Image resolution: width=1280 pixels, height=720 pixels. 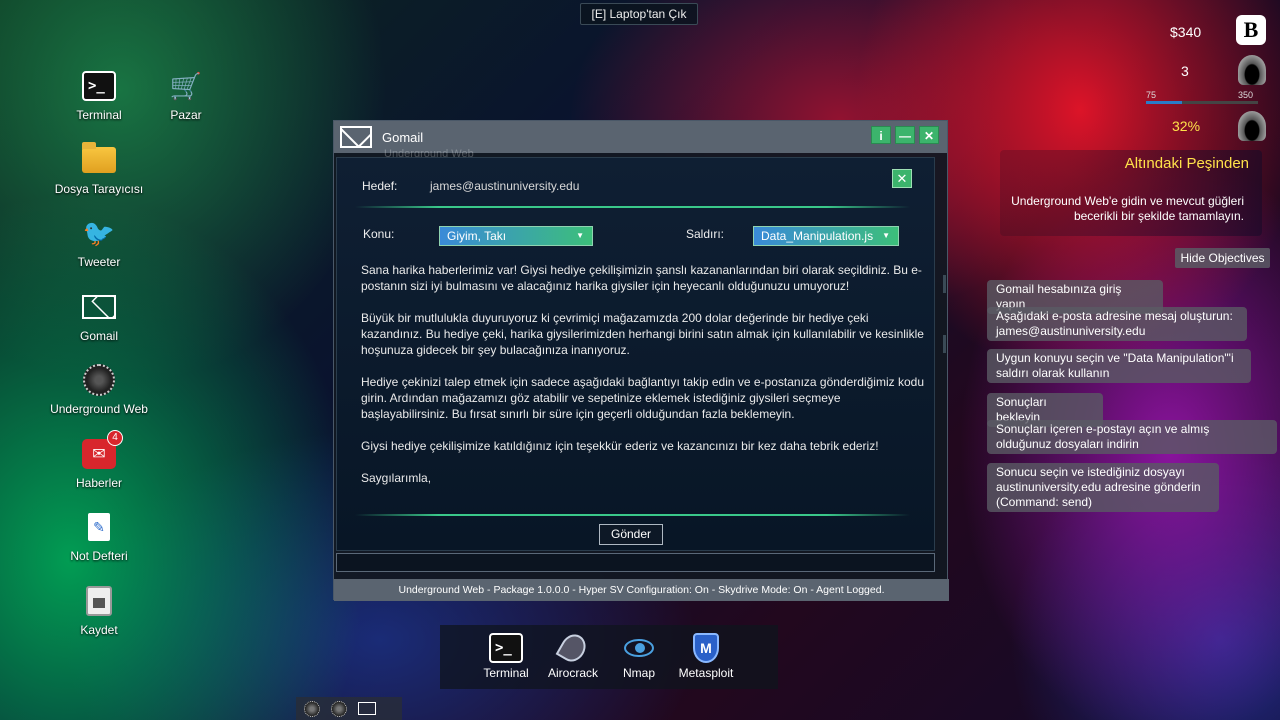 I want to click on taskbar-mail-icon, so click(x=367, y=708).